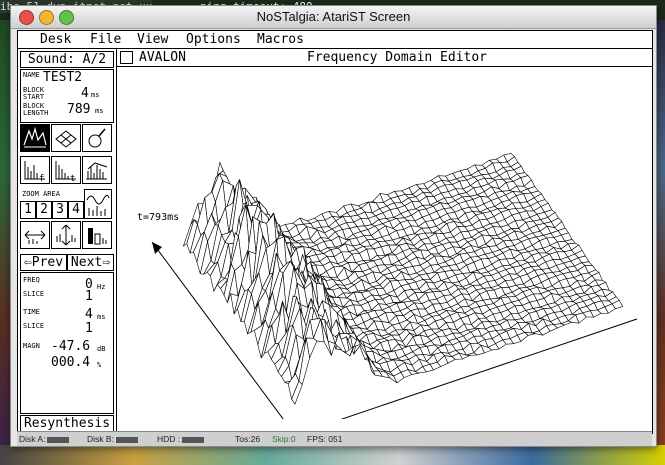 The width and height of the screenshot is (665, 465). Describe the element at coordinates (41, 178) in the screenshot. I see `svg-text: f` at that location.